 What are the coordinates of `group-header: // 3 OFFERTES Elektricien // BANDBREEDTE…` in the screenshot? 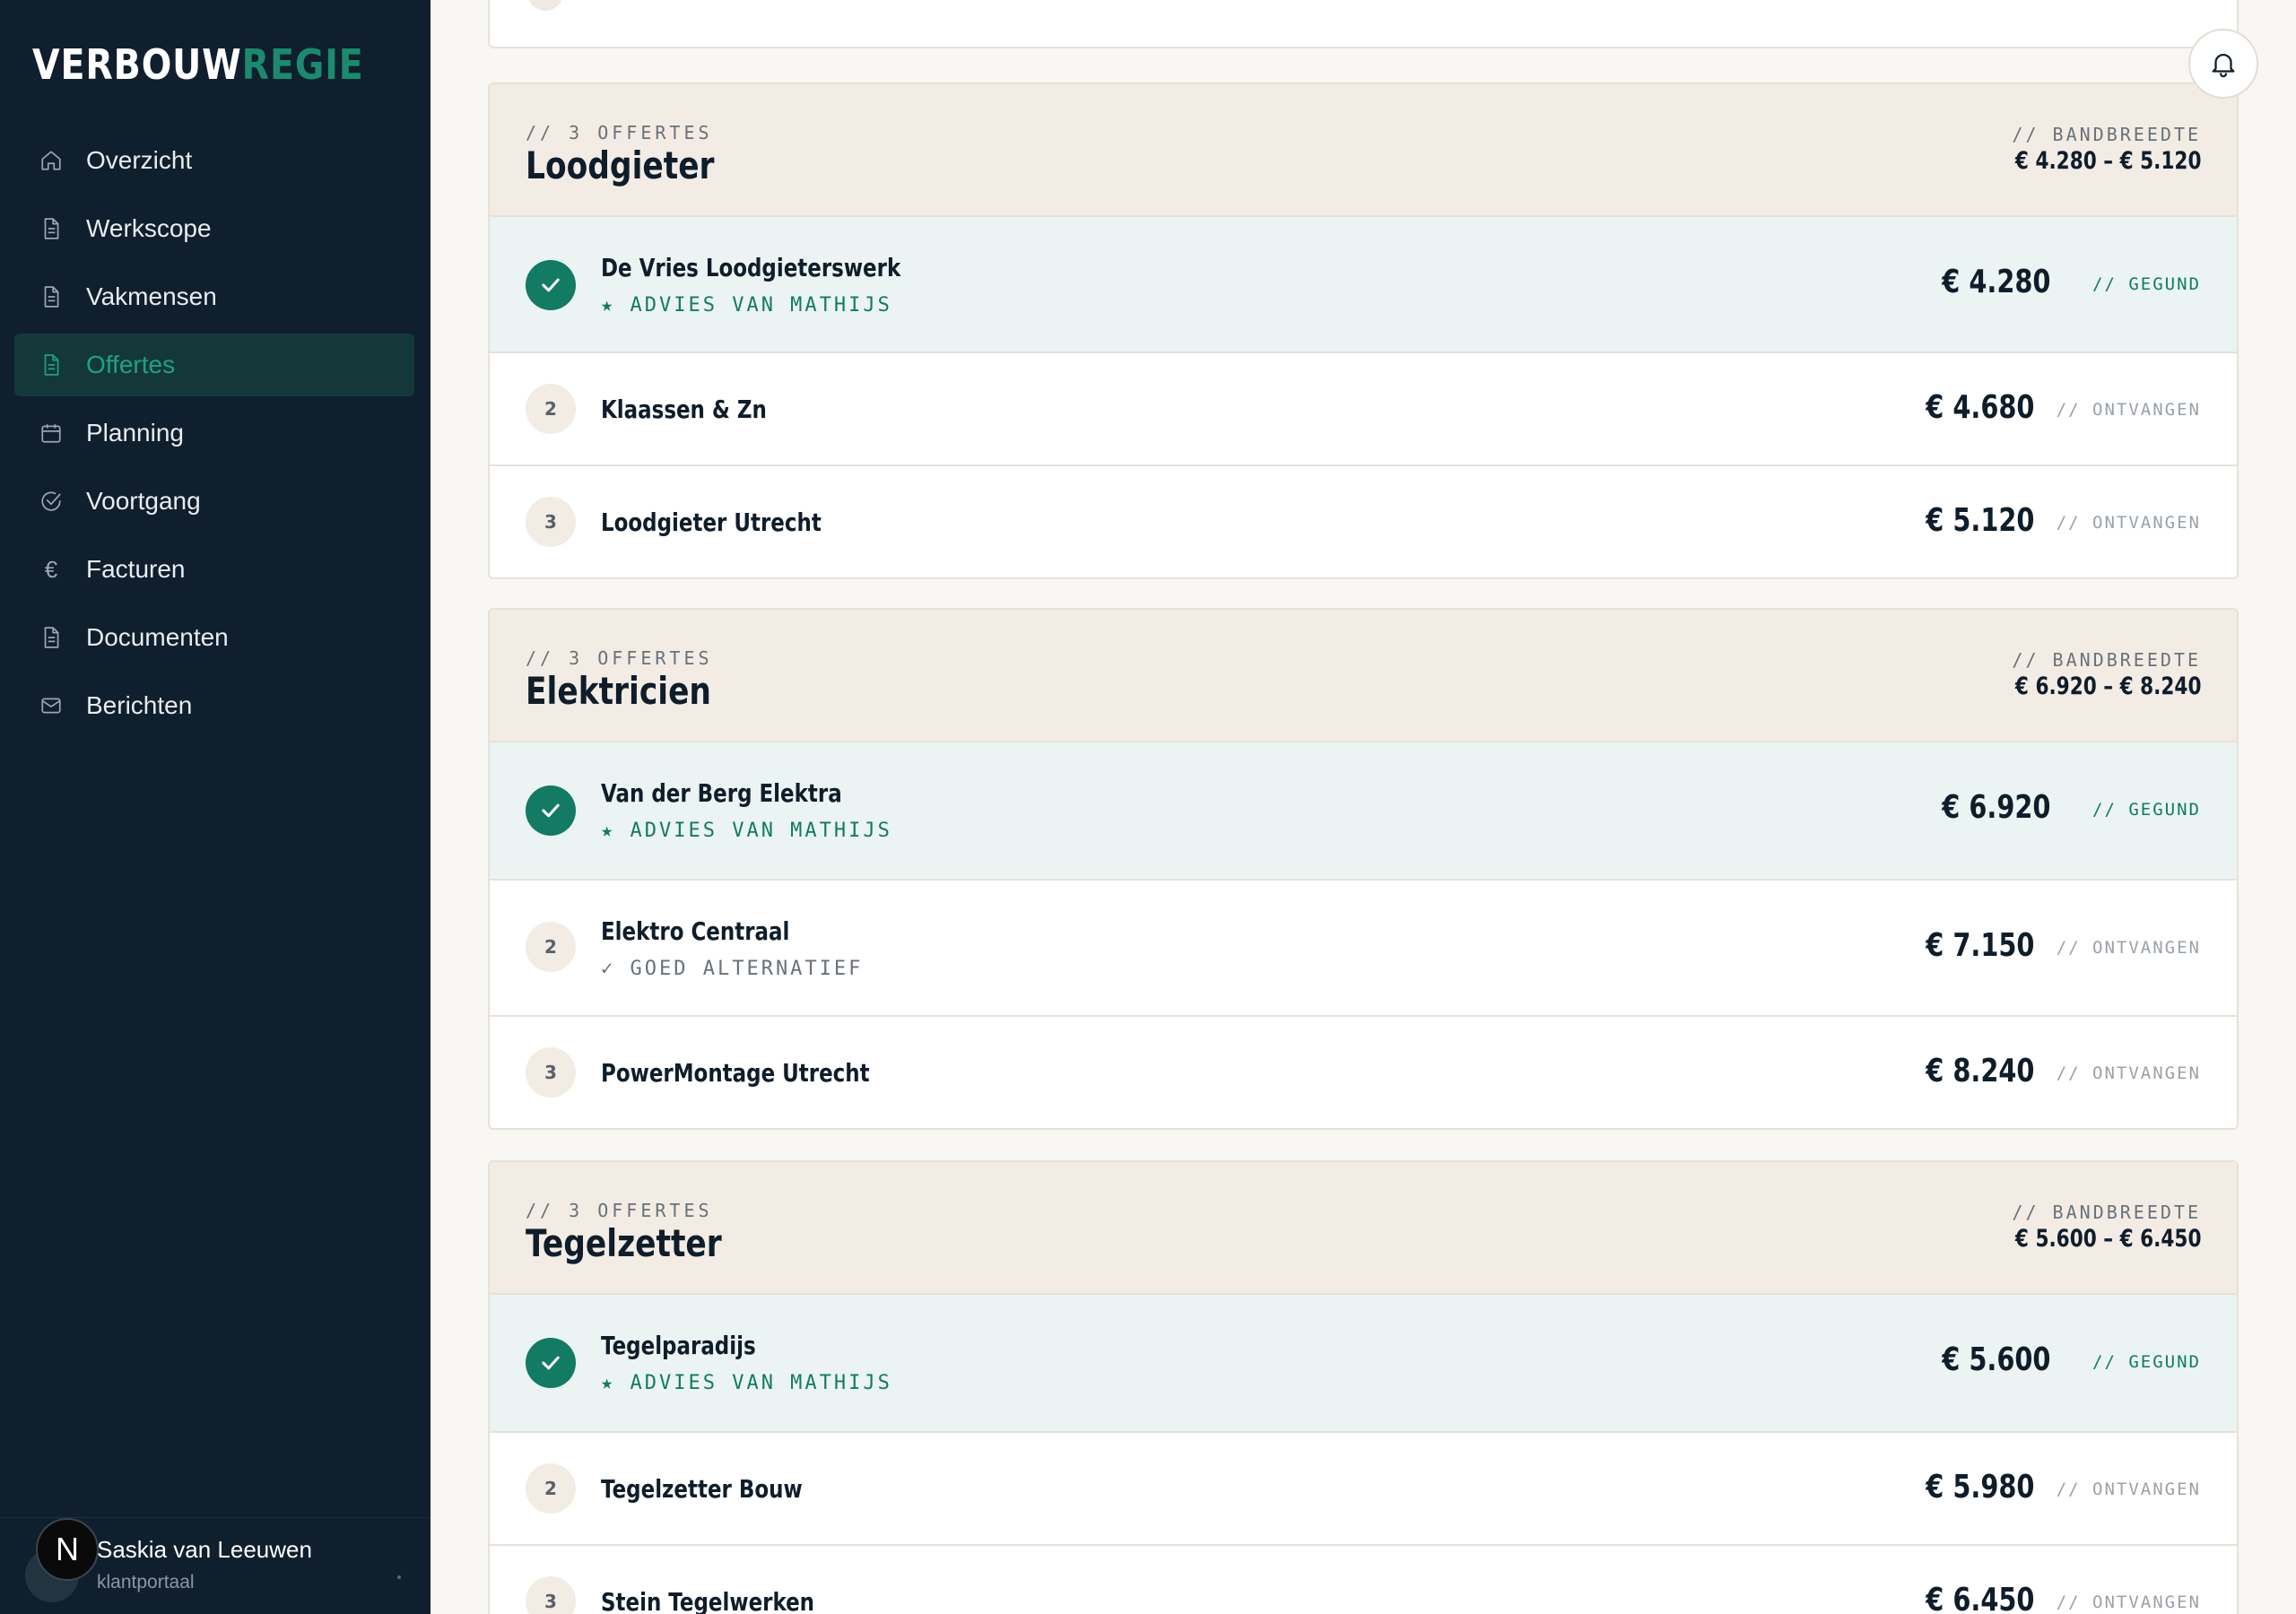 It's located at (1363, 676).